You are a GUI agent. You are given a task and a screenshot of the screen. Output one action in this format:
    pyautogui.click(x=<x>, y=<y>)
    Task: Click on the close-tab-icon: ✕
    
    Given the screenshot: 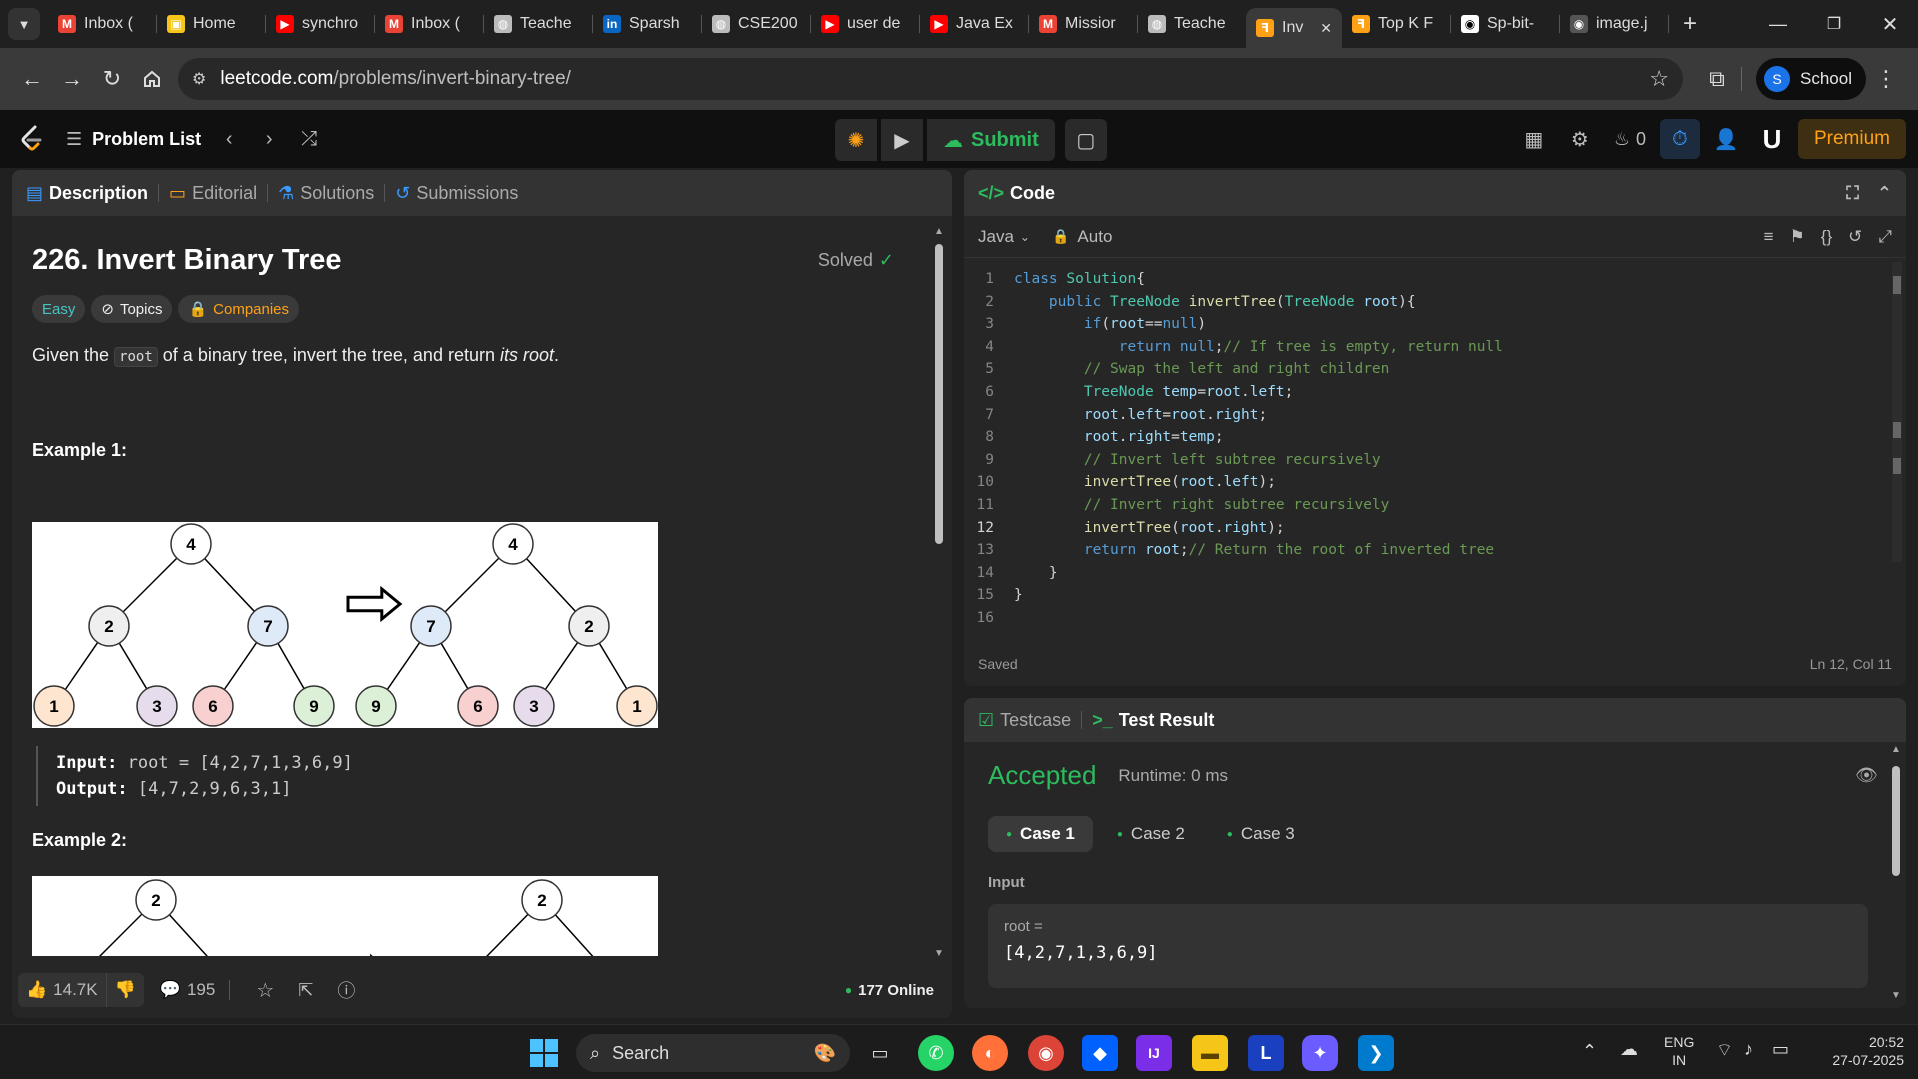 What is the action you would take?
    pyautogui.click(x=1326, y=28)
    